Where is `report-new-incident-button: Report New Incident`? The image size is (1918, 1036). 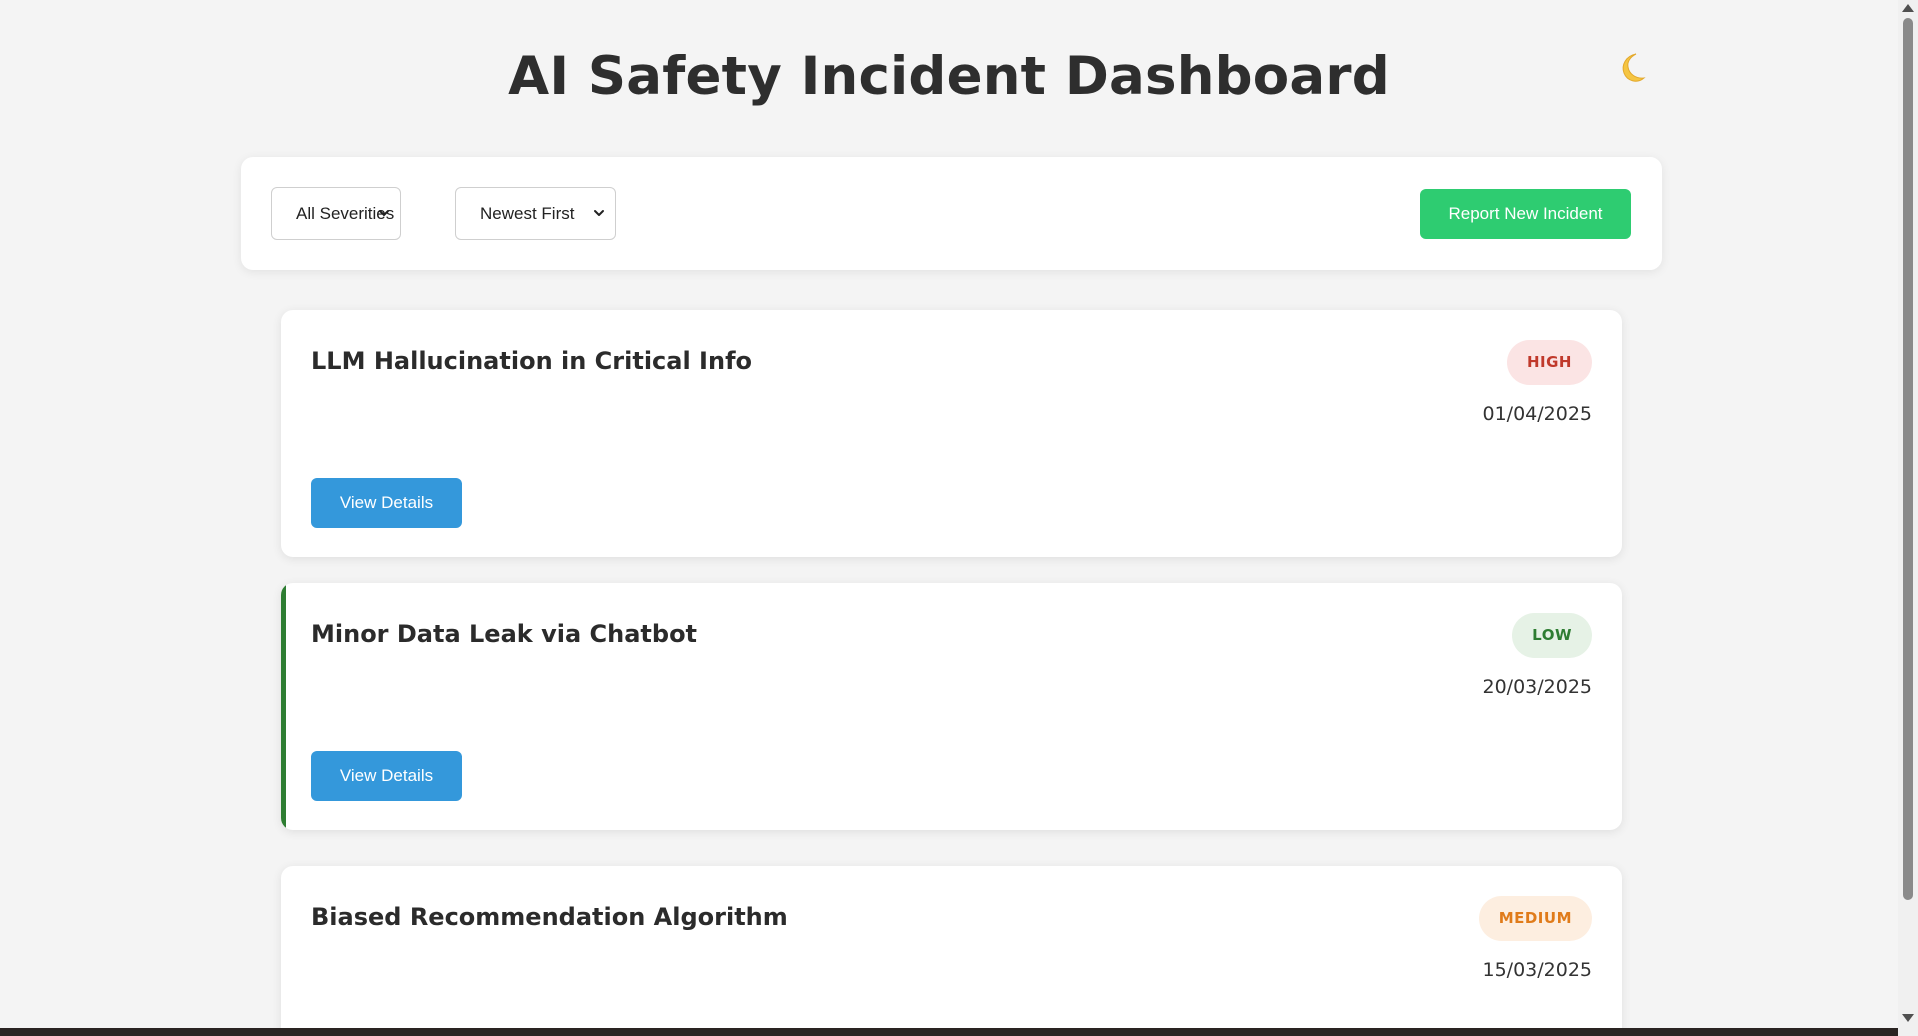
report-new-incident-button: Report New Incident is located at coordinates (1525, 214).